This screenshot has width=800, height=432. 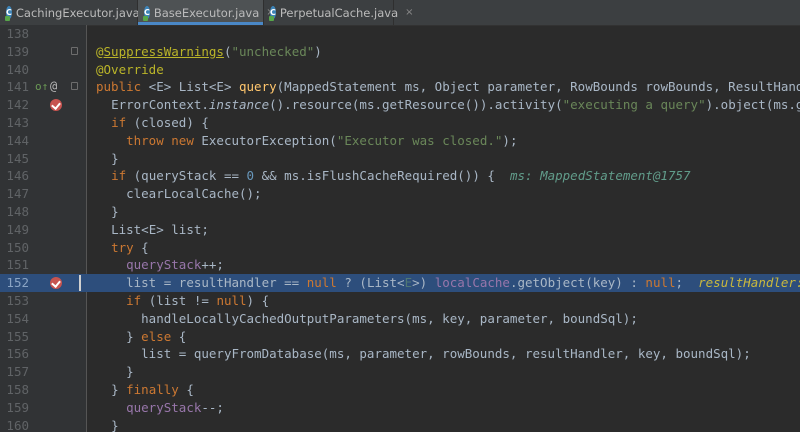 What do you see at coordinates (17, 158) in the screenshot?
I see `line-number: 145` at bounding box center [17, 158].